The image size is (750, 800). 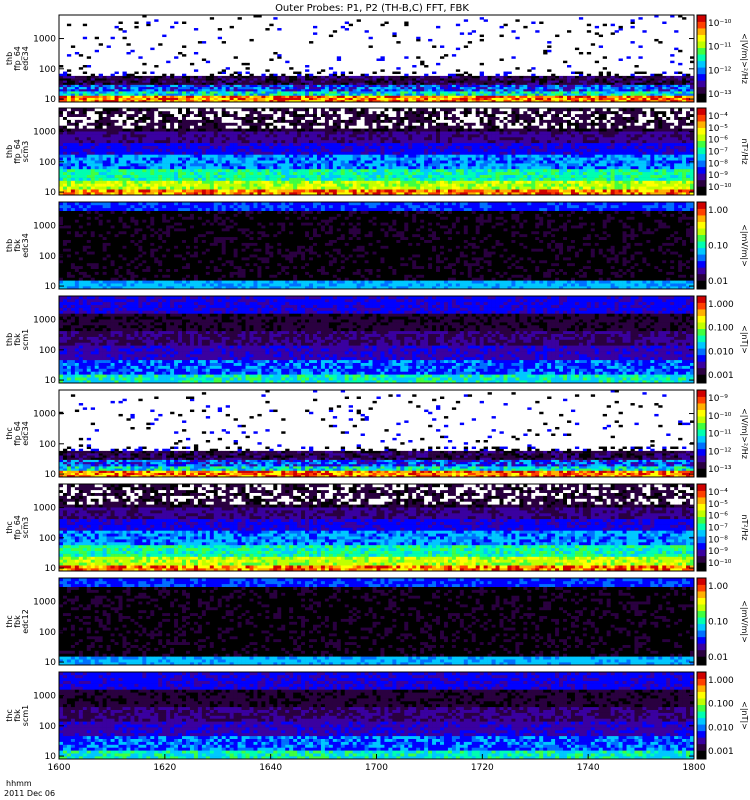 What do you see at coordinates (694, 768) in the screenshot?
I see `x-tick-label: 1800` at bounding box center [694, 768].